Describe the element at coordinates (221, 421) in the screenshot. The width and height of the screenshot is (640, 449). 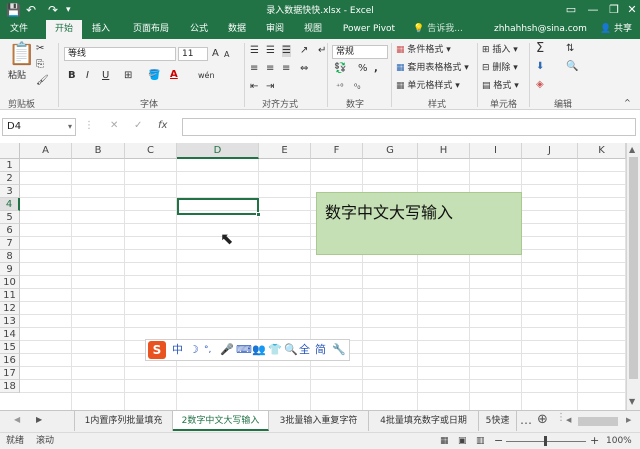
I see `sheet-tab-active: 2数字中文大写输入` at that location.